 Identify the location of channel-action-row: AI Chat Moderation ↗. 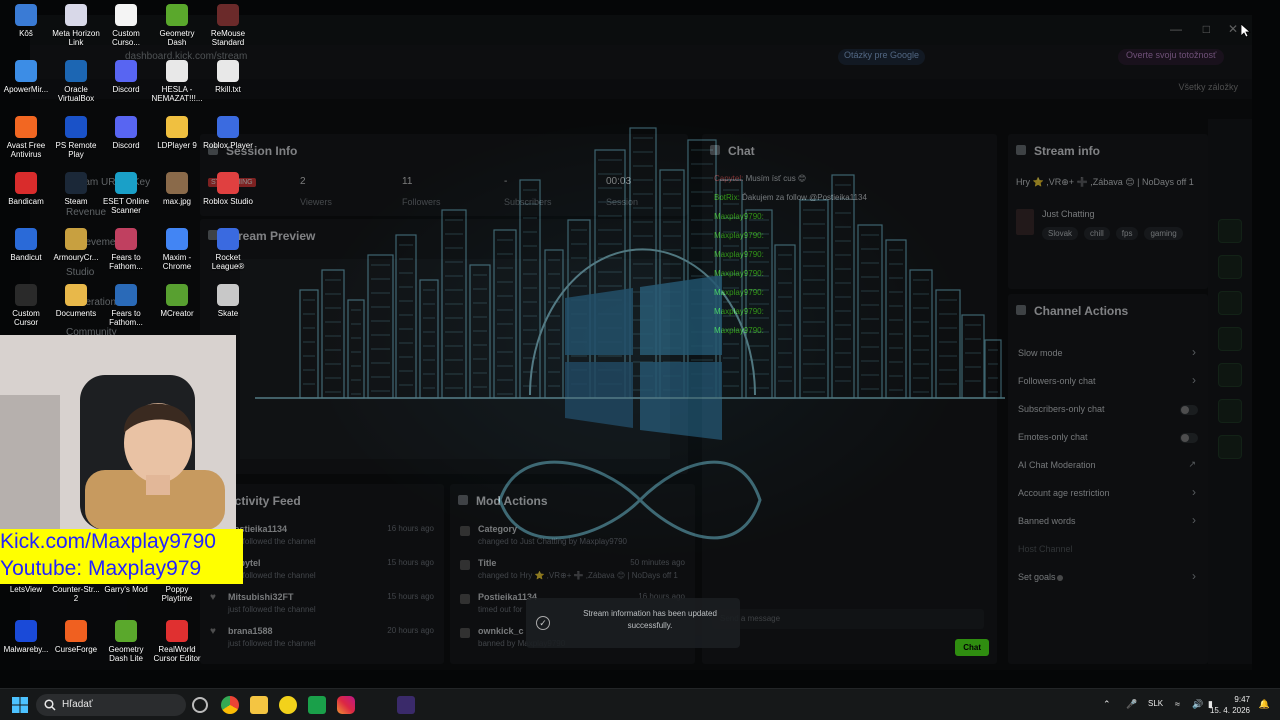
(1108, 468).